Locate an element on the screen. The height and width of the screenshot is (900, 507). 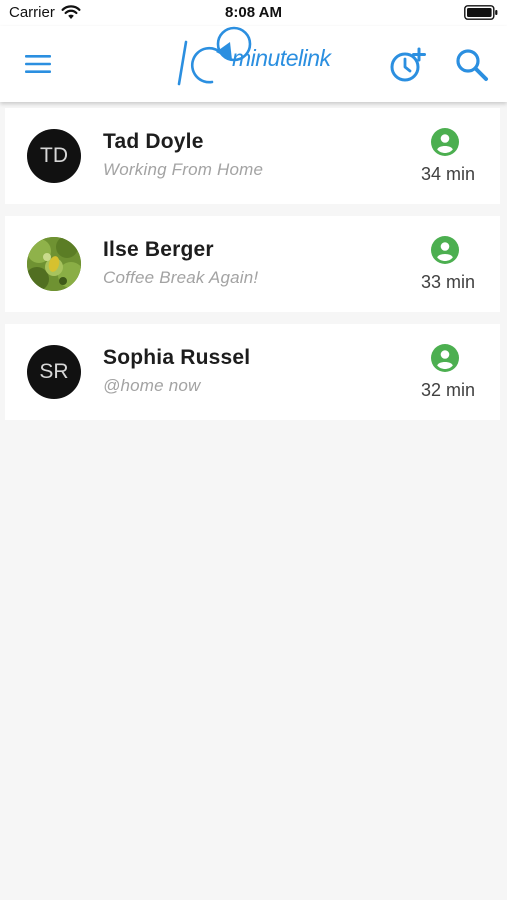
contact-name: Tad Doyle is located at coordinates (153, 141).